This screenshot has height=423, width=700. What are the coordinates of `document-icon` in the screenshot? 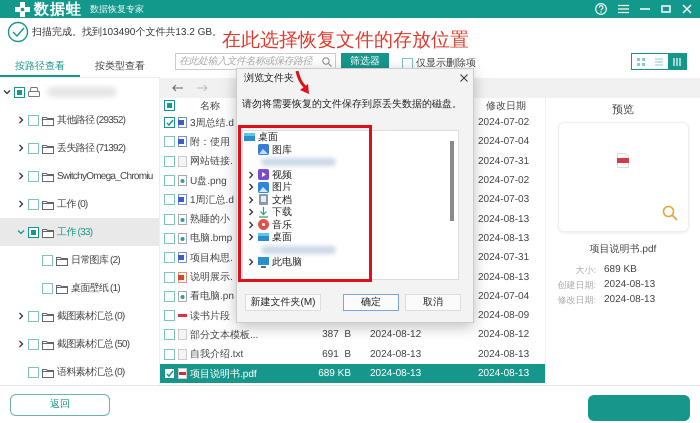 It's located at (182, 122).